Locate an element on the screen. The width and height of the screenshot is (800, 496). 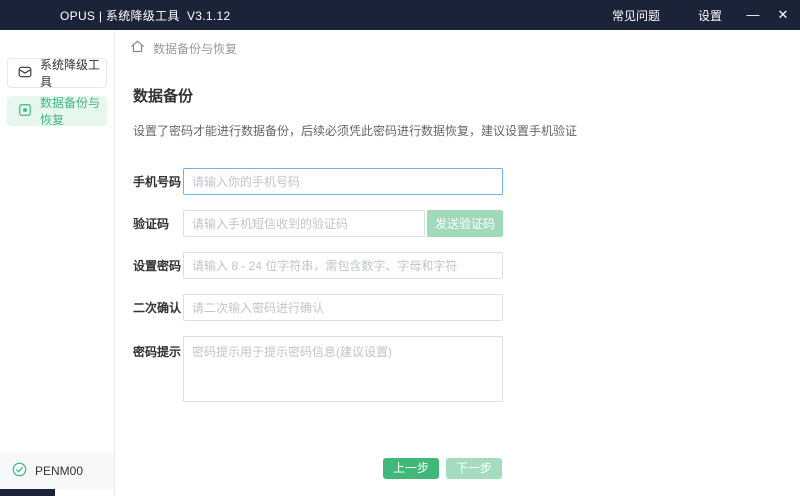
backup-box-icon is located at coordinates (25, 111).